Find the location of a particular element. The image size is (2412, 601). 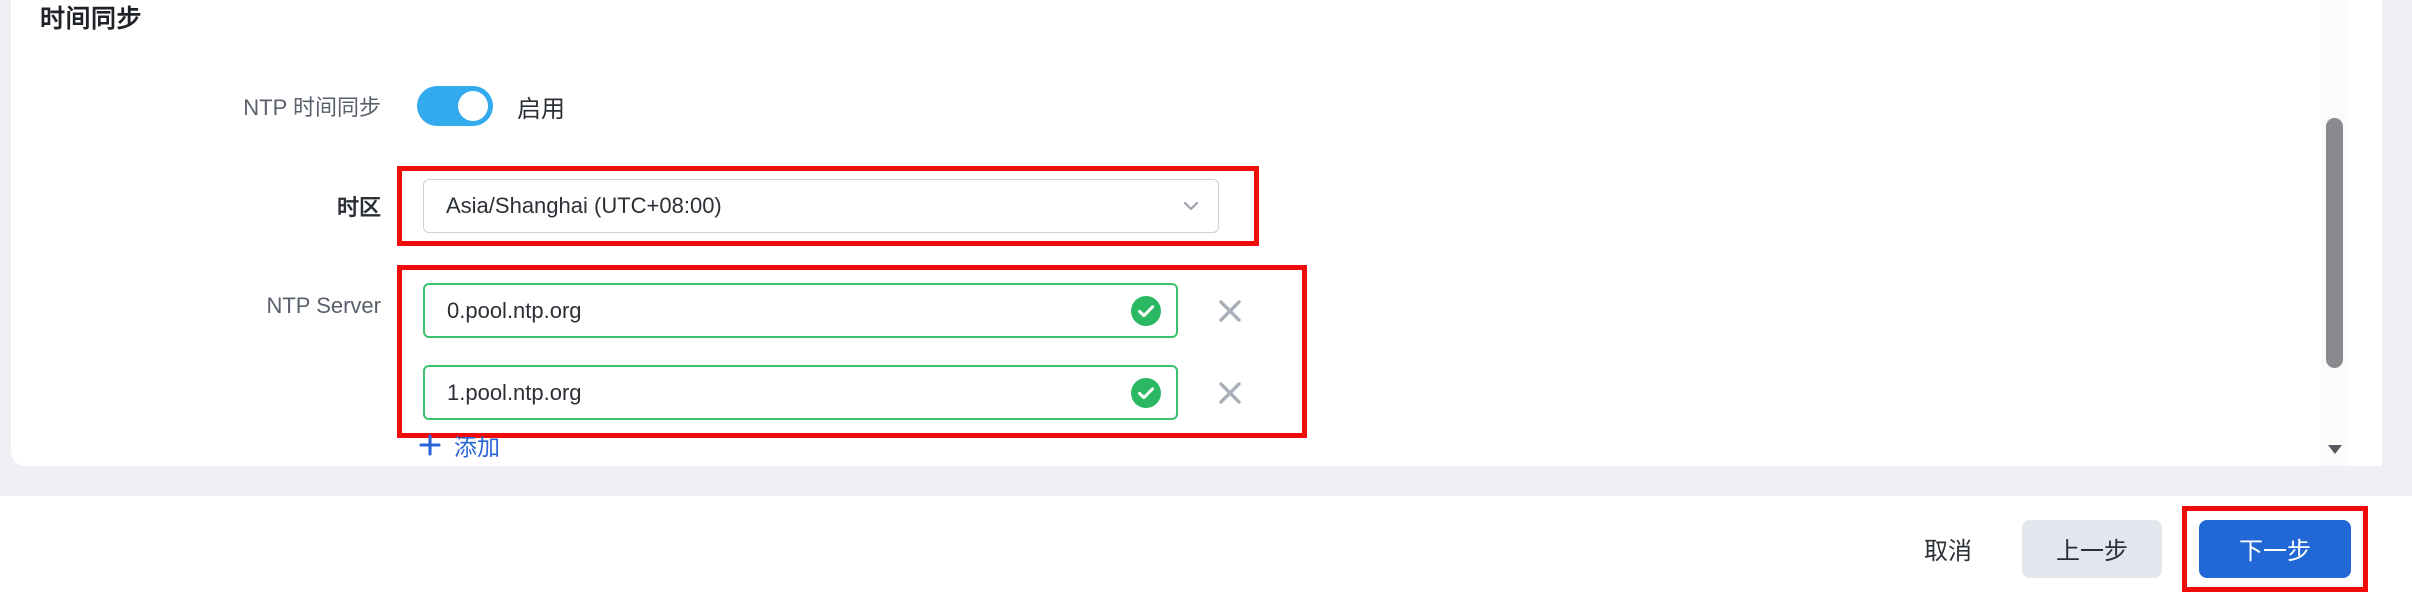

ntp-servers-label: NTP Server is located at coordinates (323, 305).